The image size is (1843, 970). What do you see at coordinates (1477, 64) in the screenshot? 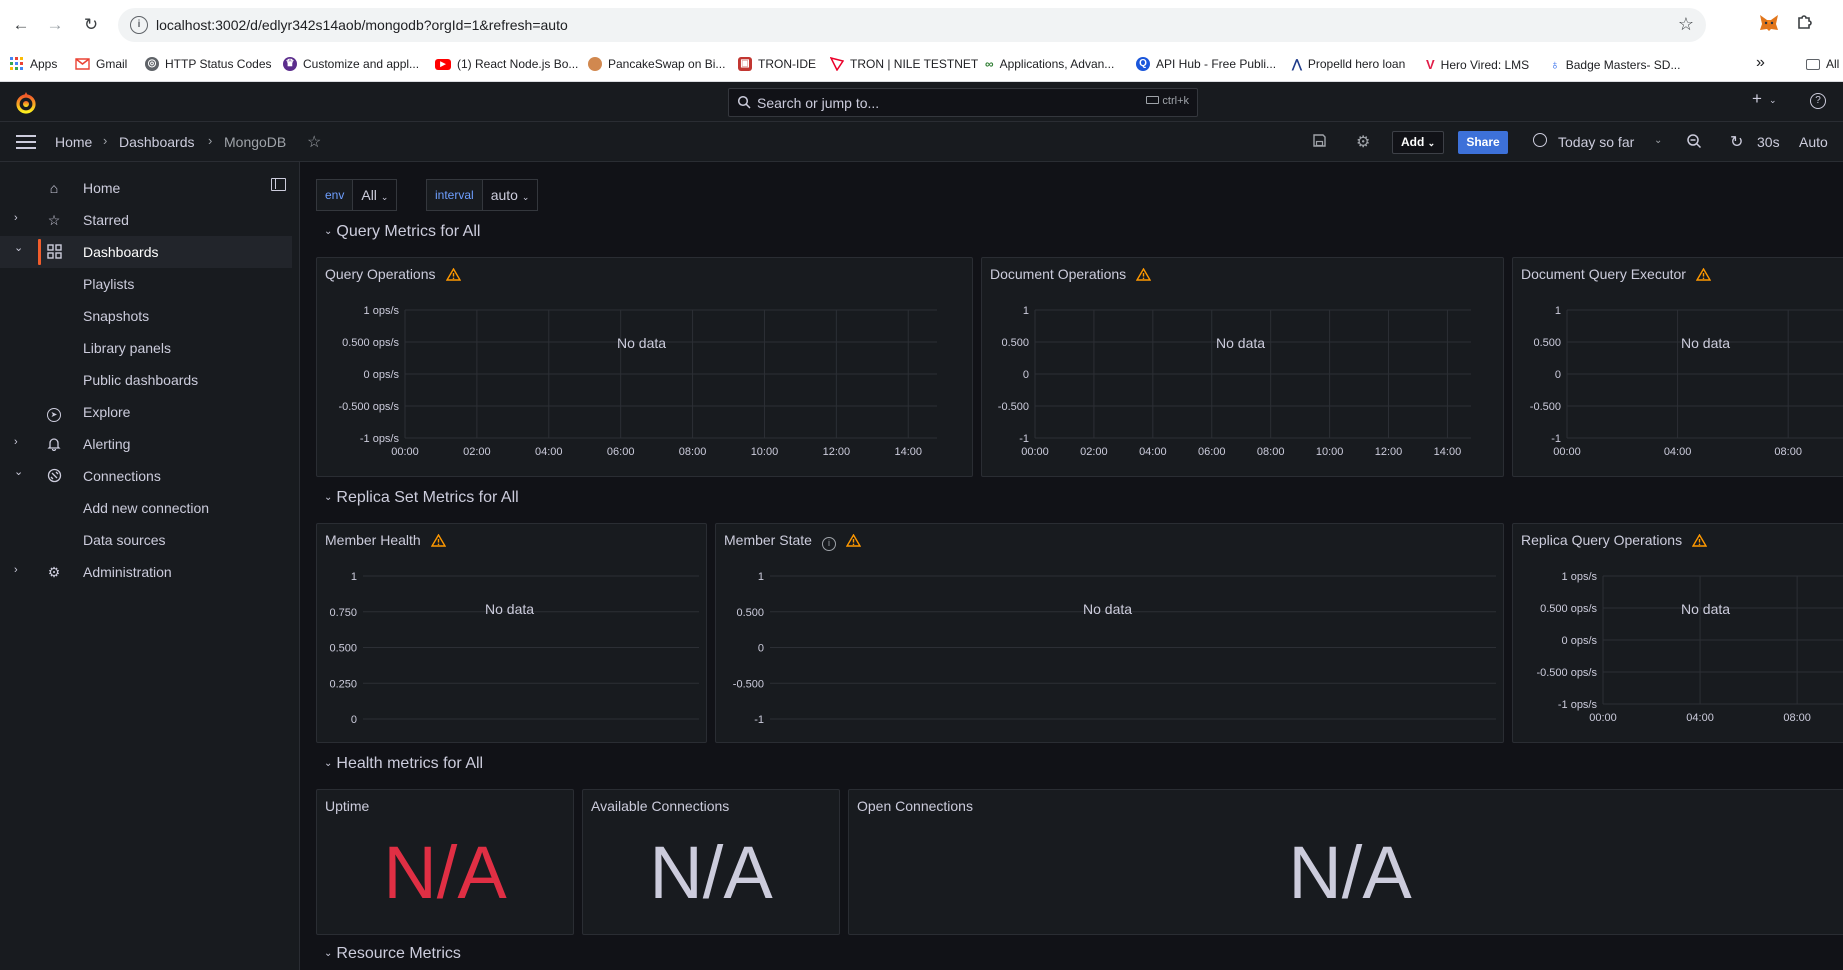
I see `bookmark-hero-vired: V Hero Vired: LMS` at bounding box center [1477, 64].